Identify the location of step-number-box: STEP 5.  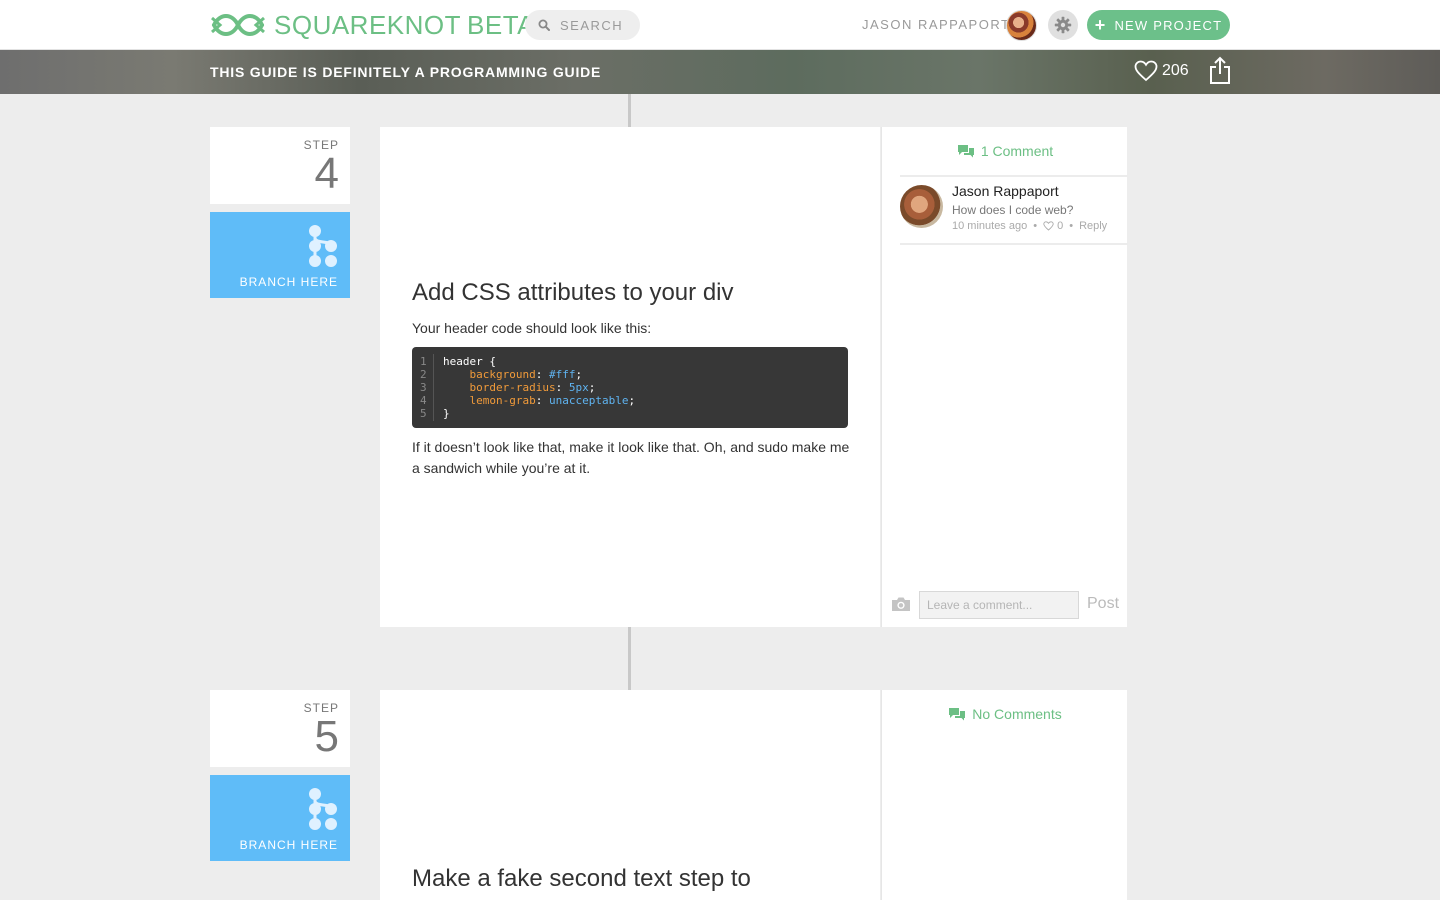
(280, 728).